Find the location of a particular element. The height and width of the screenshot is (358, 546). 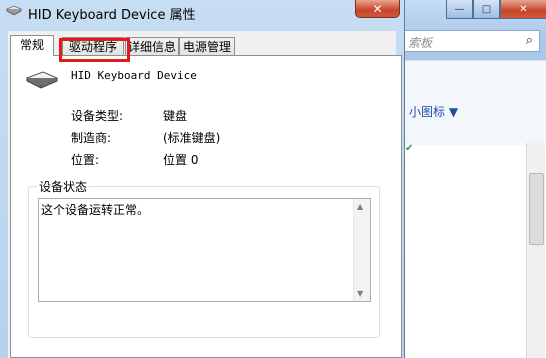

search-input: 索板 ⌕ is located at coordinates (467, 41).